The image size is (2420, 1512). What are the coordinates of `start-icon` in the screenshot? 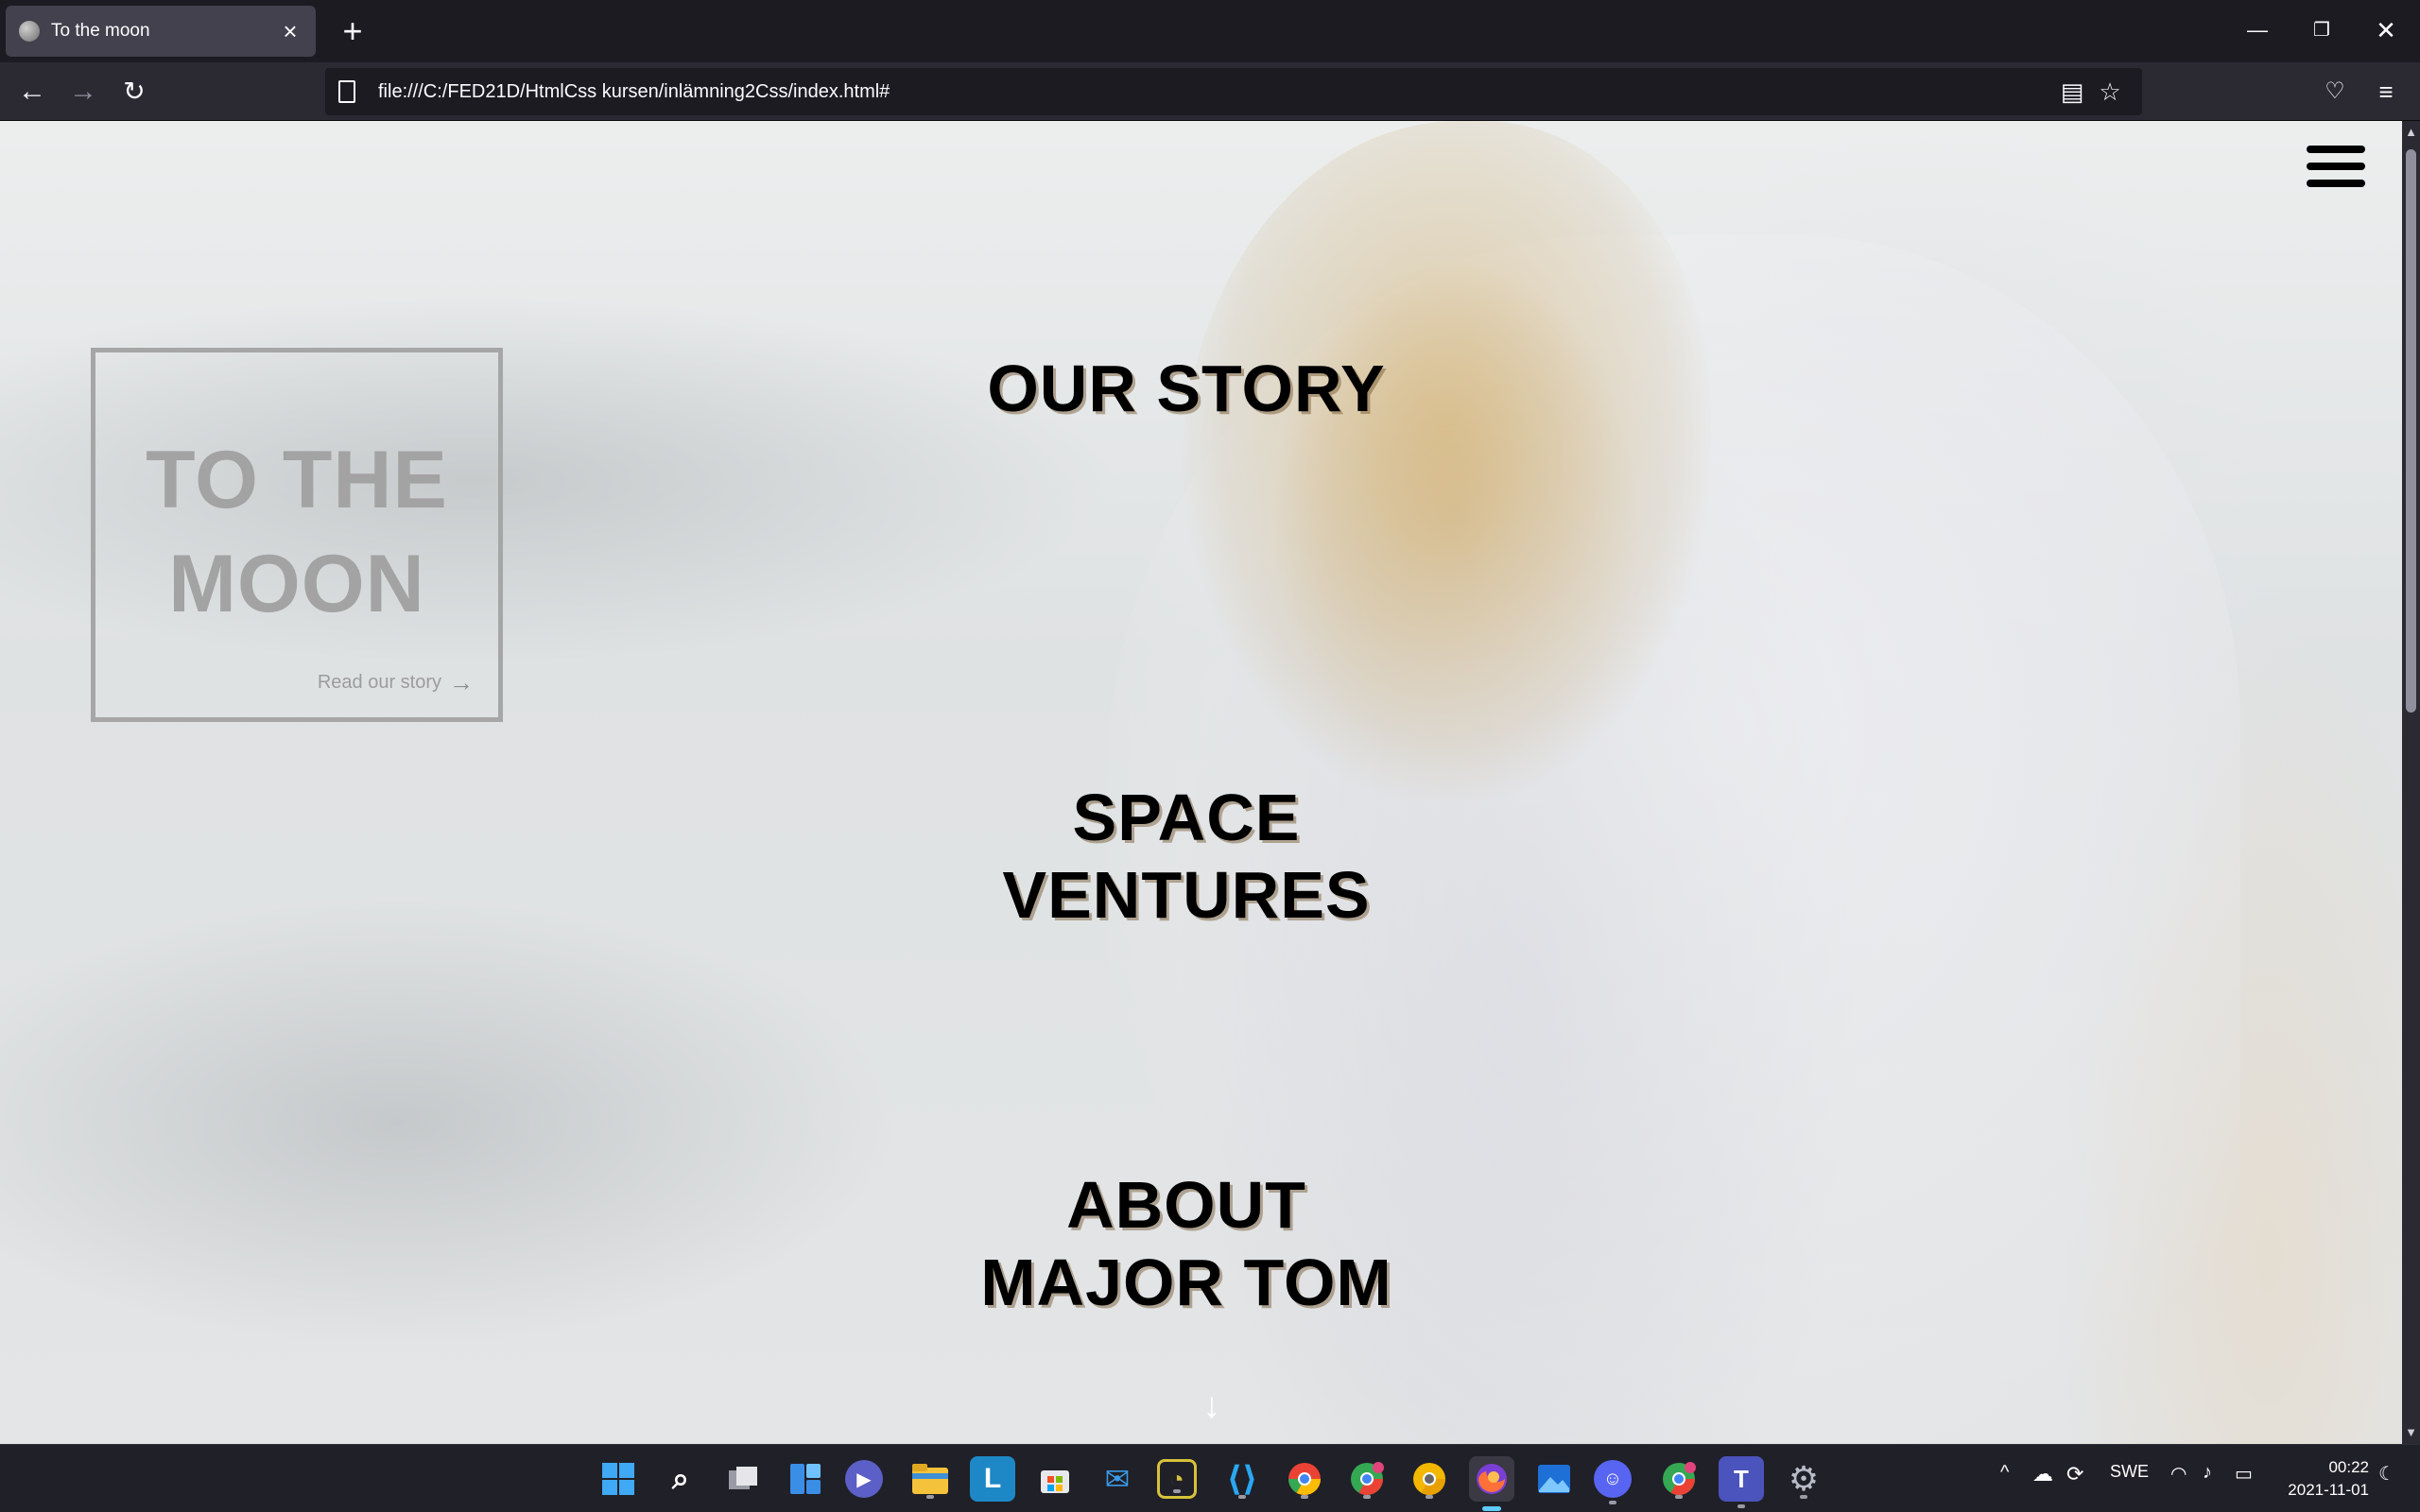 It's located at (618, 1479).